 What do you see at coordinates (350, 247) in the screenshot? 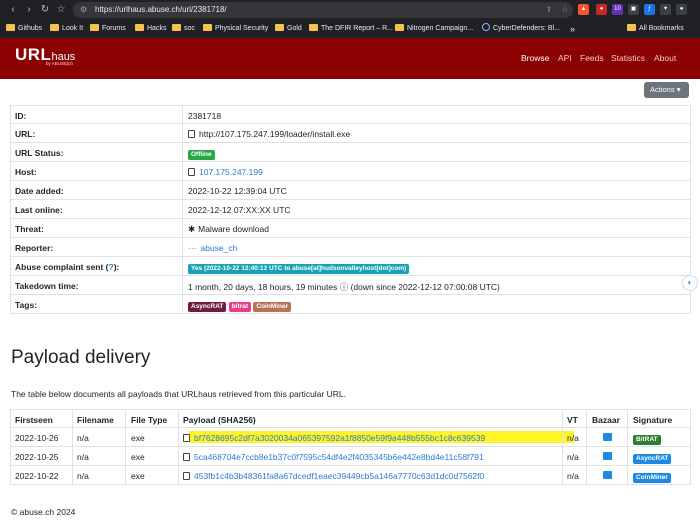
I see `info-row-reporter: Reporter: ⋯ abuse_ch` at bounding box center [350, 247].